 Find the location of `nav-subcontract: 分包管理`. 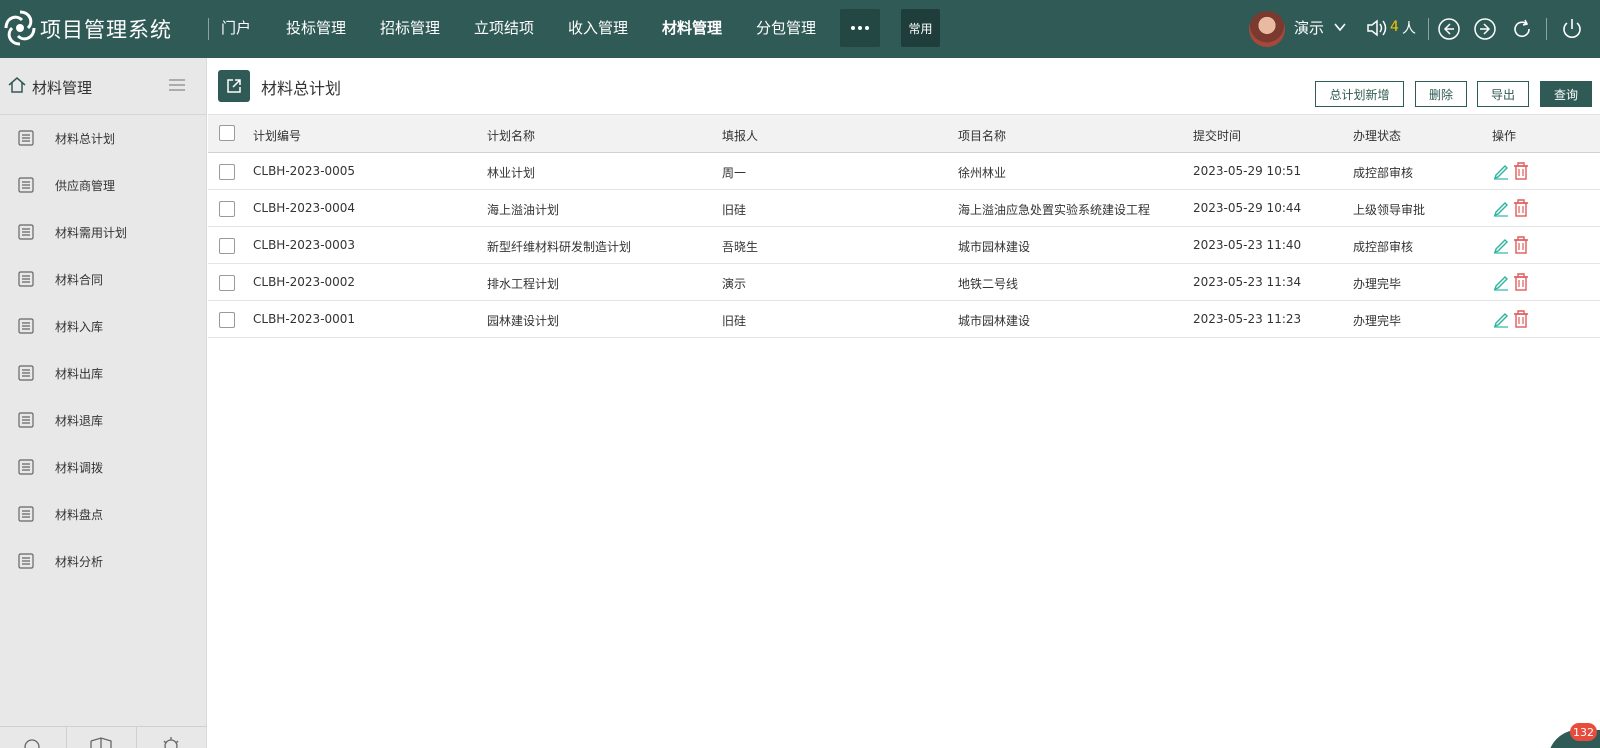

nav-subcontract: 分包管理 is located at coordinates (786, 27).